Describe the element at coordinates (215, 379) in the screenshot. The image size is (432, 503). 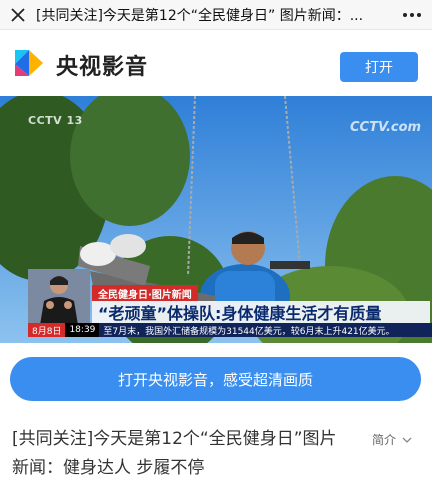
I see `open-app-hd-button: 打开央视影音，感受超清画质` at that location.